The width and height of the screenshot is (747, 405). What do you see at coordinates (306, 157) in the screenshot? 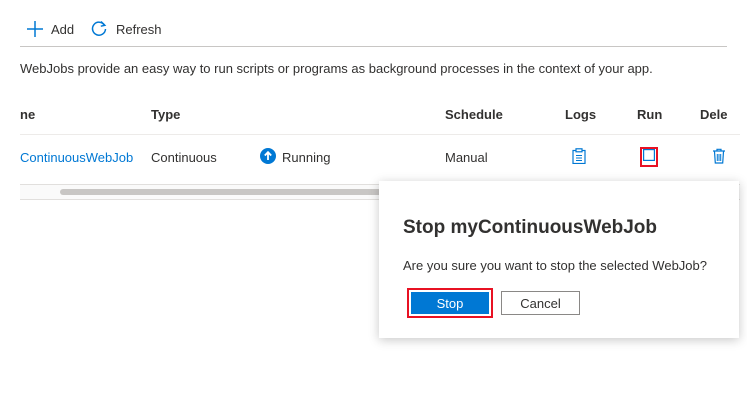
I see `webjob-status-label: Running` at bounding box center [306, 157].